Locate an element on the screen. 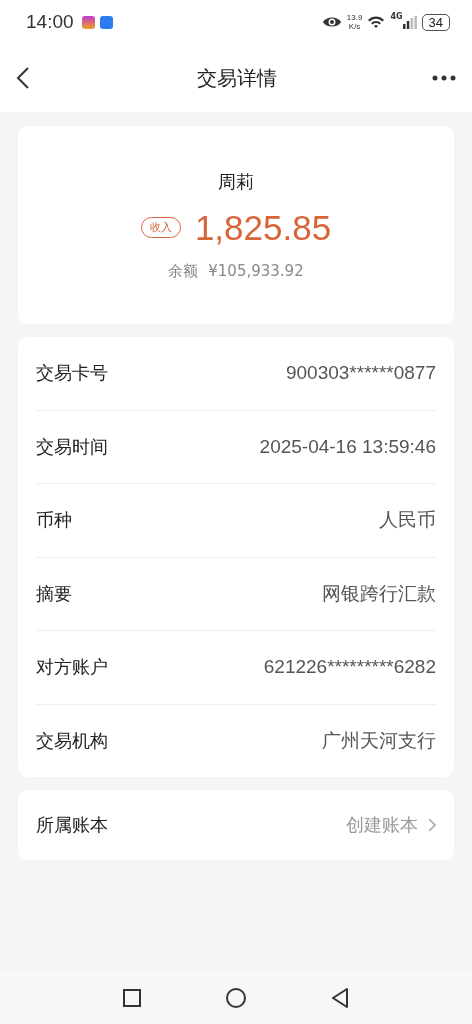  more-icon is located at coordinates (444, 78).